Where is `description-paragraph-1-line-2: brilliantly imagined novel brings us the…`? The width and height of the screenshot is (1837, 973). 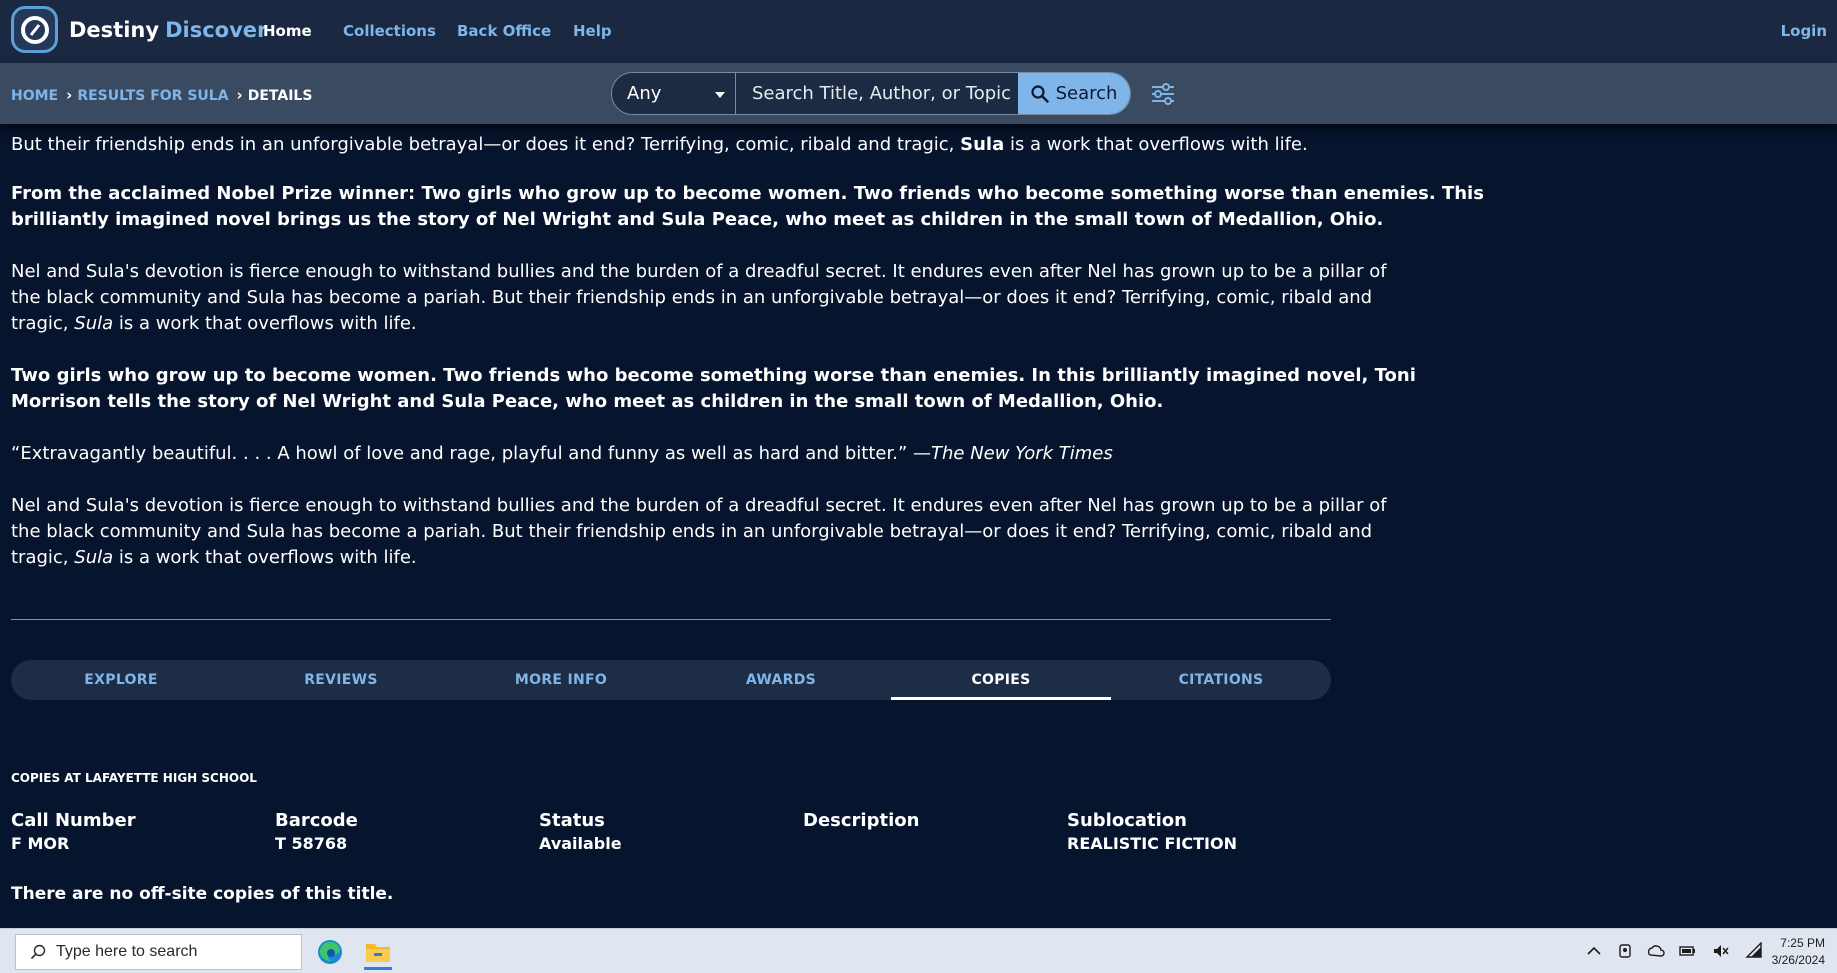
description-paragraph-1-line-2: brilliantly imagined novel brings us the… is located at coordinates (697, 219).